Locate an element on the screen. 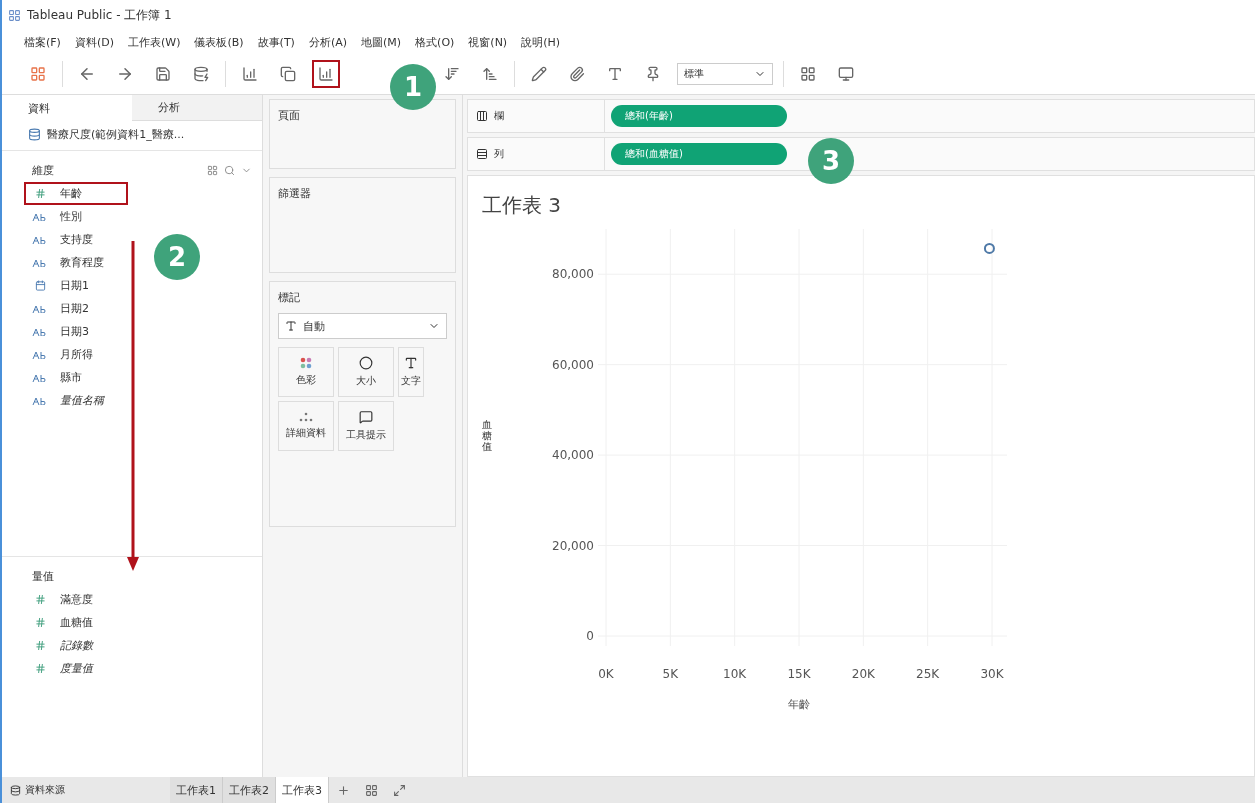 The image size is (1255, 803). mark-property-button: 工具提示 is located at coordinates (366, 426).